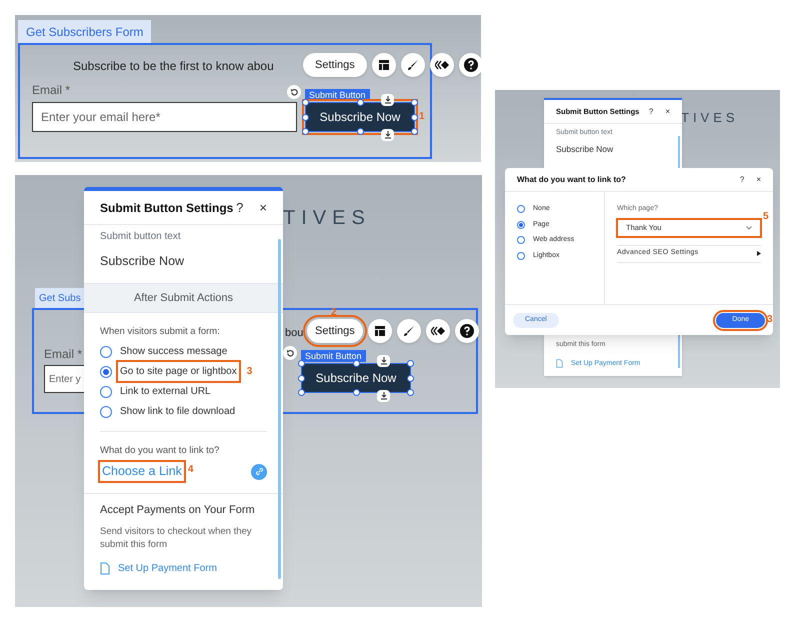  I want to click on form-heading: bou, so click(294, 333).